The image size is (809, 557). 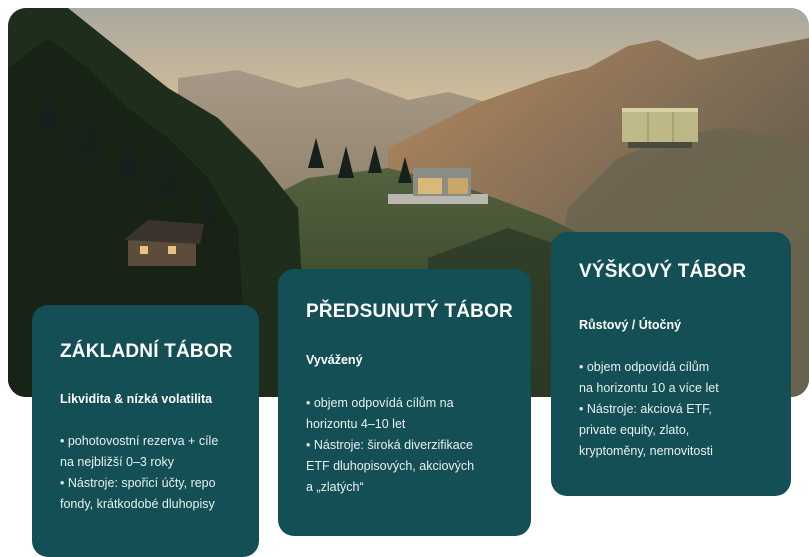 What do you see at coordinates (634, 430) in the screenshot?
I see `card-line: private equity, zlato,` at bounding box center [634, 430].